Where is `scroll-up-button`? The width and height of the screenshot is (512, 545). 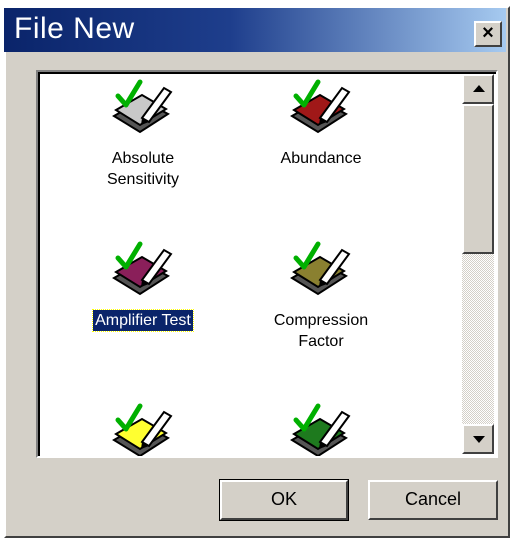 scroll-up-button is located at coordinates (478, 89).